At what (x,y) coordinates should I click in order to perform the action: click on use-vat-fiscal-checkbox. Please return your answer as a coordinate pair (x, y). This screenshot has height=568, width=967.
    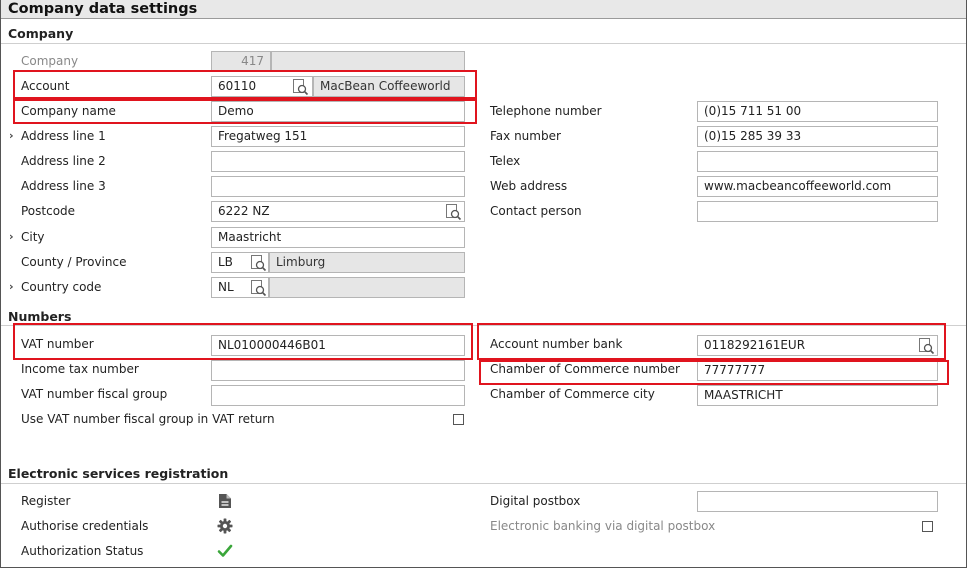
    Looking at the image, I should click on (458, 419).